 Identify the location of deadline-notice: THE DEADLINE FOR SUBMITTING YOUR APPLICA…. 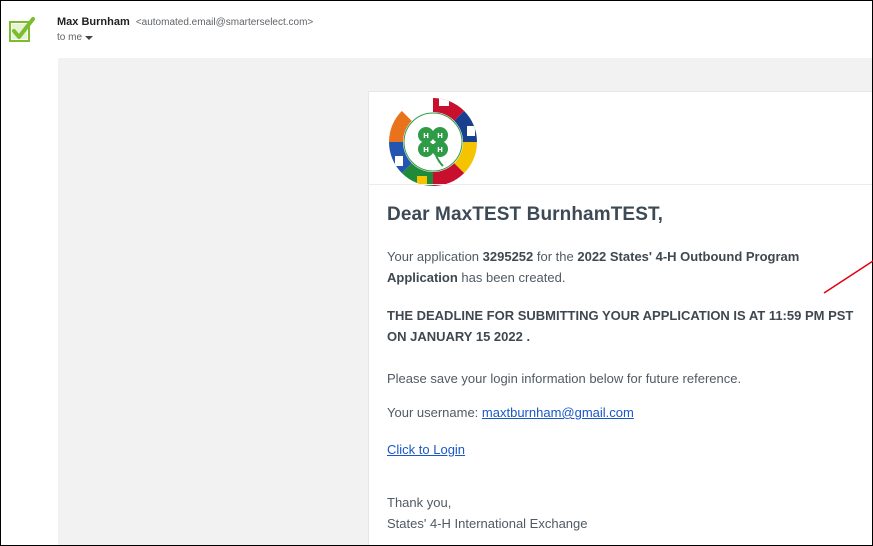
(620, 326).